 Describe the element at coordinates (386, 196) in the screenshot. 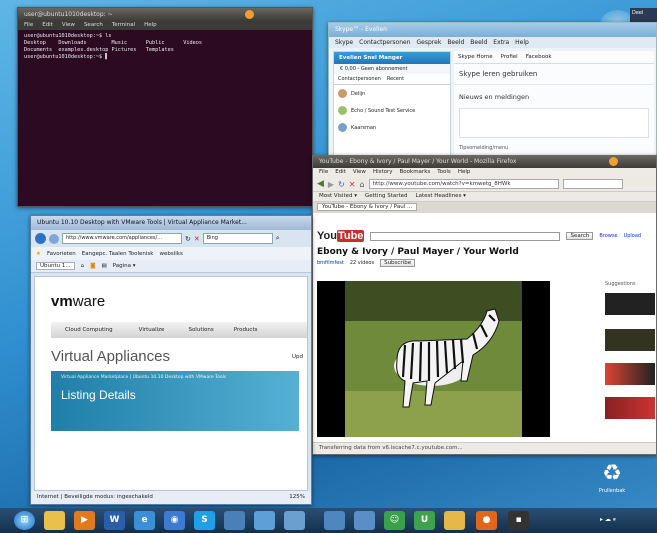

I see `bookmark-getting-started: Getting Started` at that location.